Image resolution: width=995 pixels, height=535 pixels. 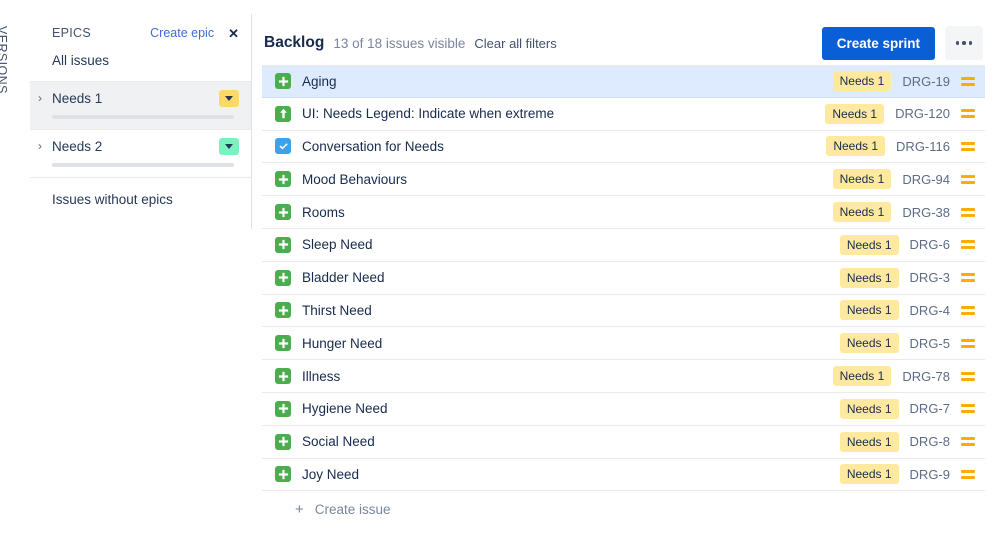 I want to click on close-icon: ✕, so click(x=233, y=33).